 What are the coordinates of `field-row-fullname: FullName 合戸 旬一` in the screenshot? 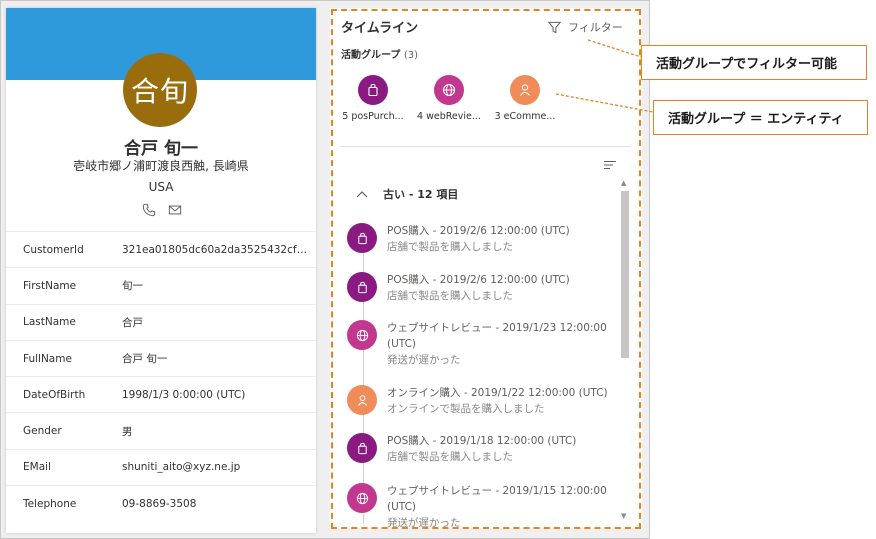 It's located at (161, 357).